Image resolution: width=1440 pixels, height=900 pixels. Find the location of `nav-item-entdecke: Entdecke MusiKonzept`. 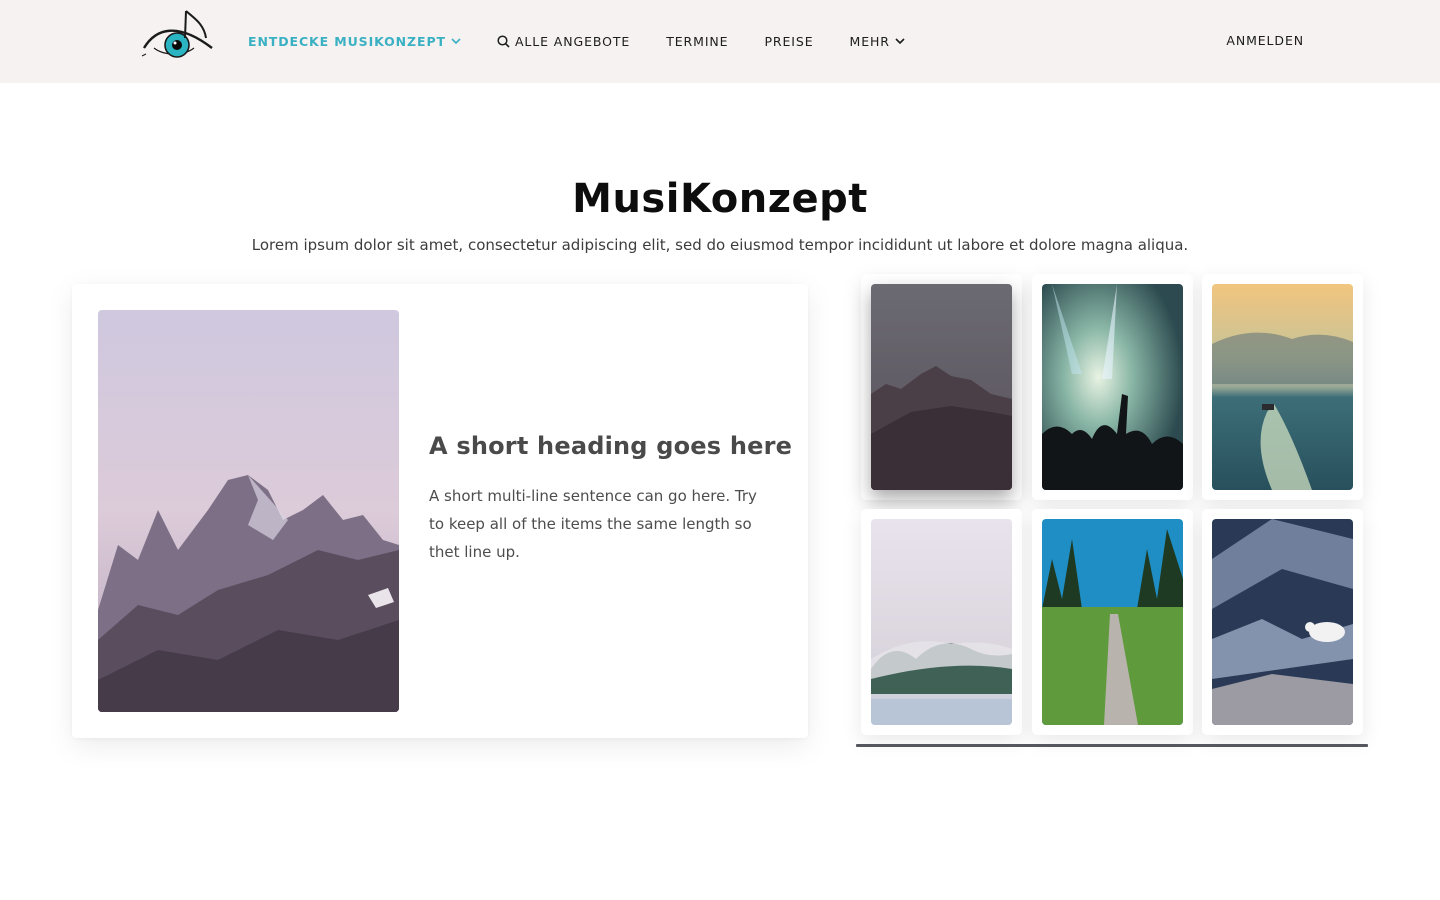

nav-item-entdecke: Entdecke MusiKonzept is located at coordinates (354, 41).